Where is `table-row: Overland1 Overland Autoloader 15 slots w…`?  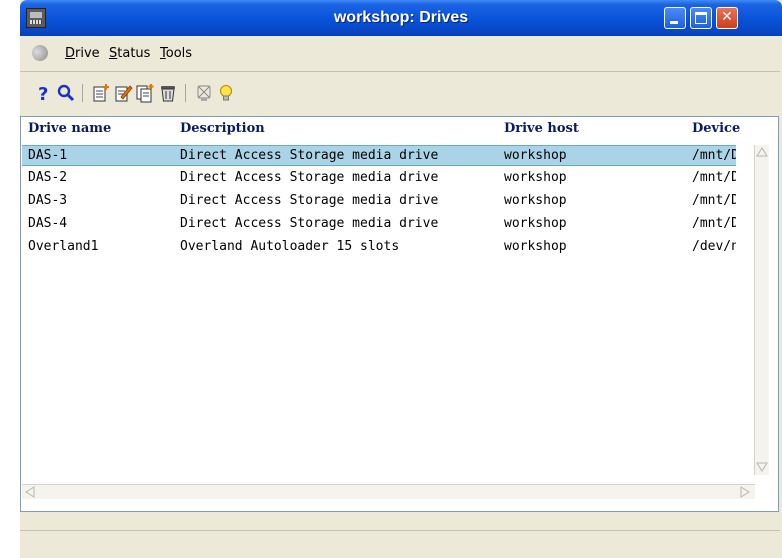 table-row: Overland1 Overland Autoloader 15 slots w… is located at coordinates (379, 247).